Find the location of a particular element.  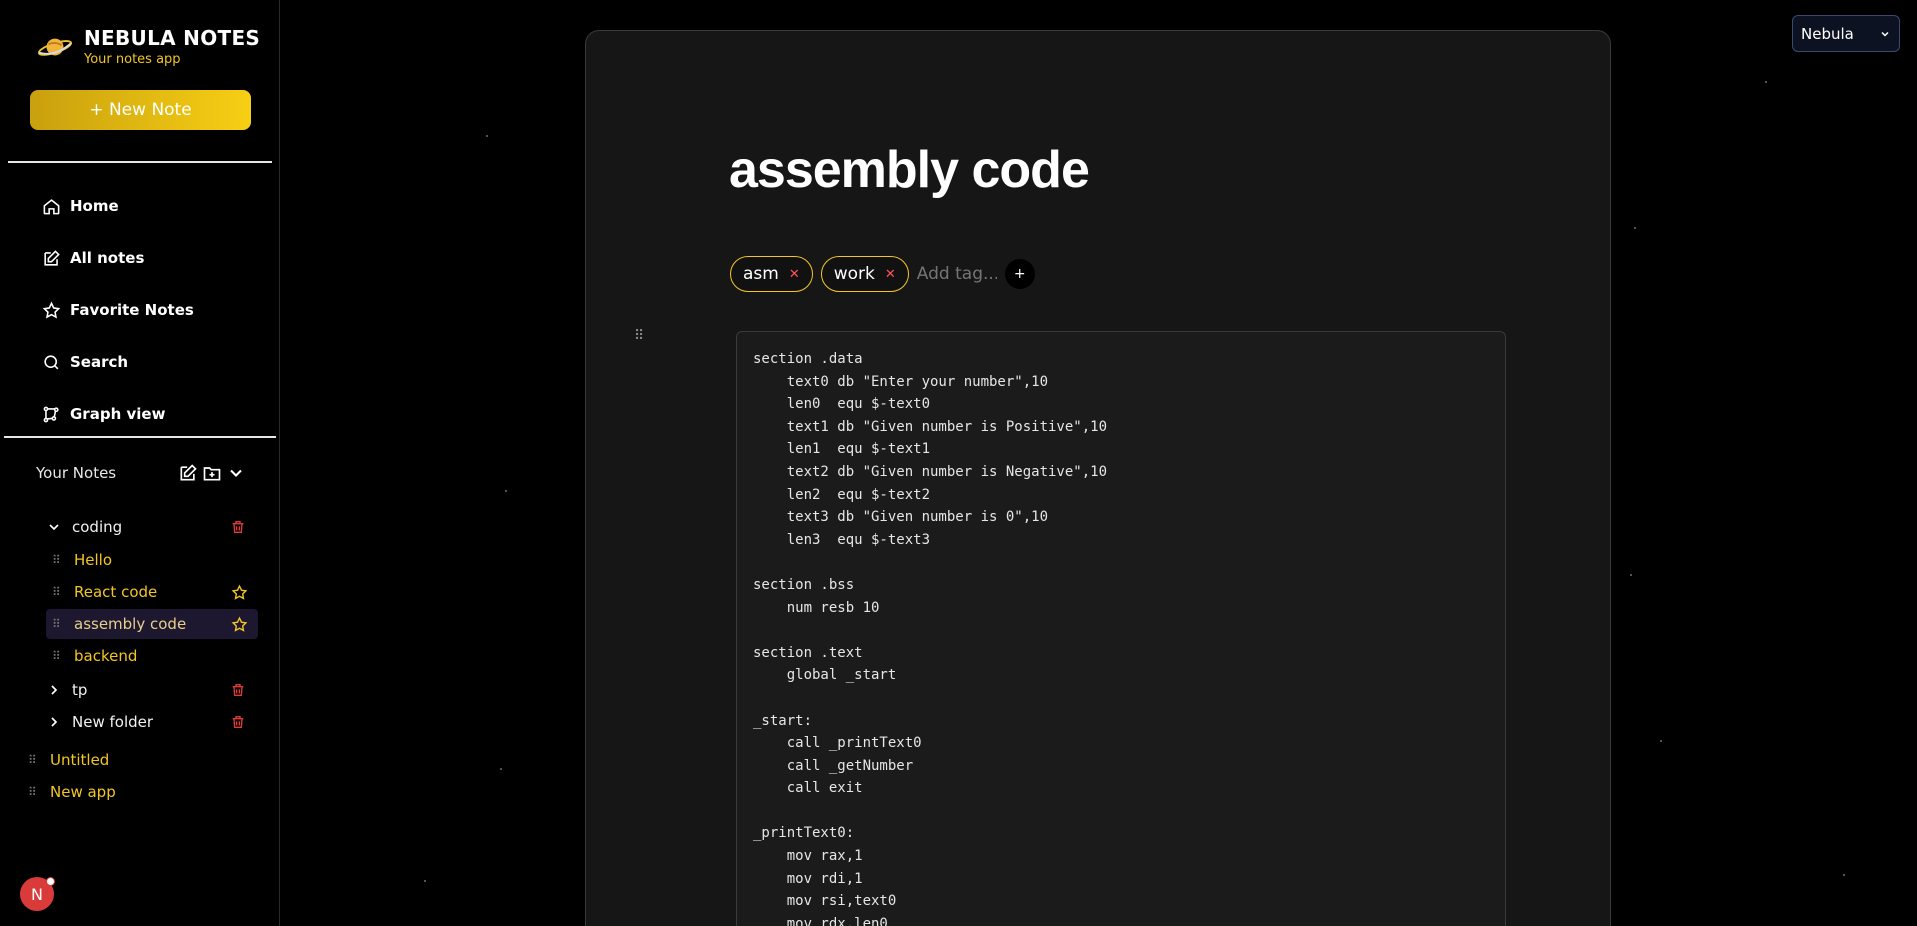

nav-label: Graph view is located at coordinates (118, 414).